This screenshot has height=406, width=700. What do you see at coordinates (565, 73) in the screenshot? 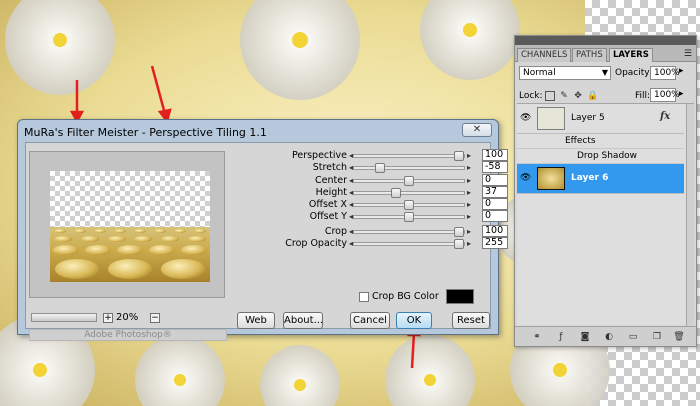
I see `blend-mode-select: Normal ▼` at bounding box center [565, 73].